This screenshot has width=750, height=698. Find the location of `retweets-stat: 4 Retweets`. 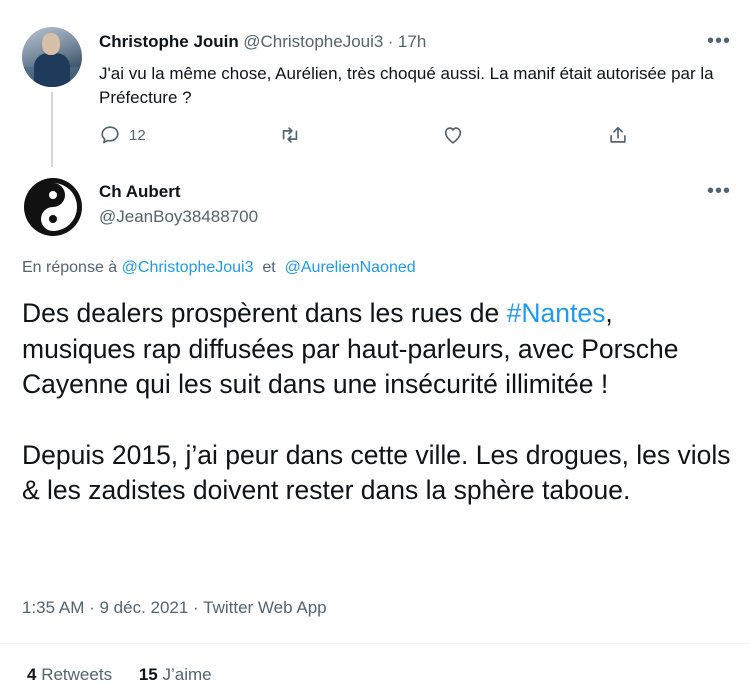

retweets-stat: 4 Retweets is located at coordinates (80, 674).